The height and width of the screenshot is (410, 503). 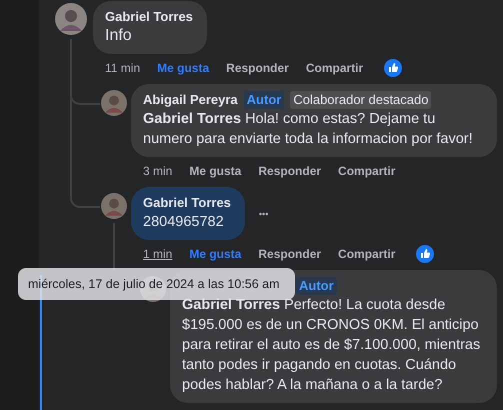 I want to click on comment-time: 3 min, so click(x=157, y=171).